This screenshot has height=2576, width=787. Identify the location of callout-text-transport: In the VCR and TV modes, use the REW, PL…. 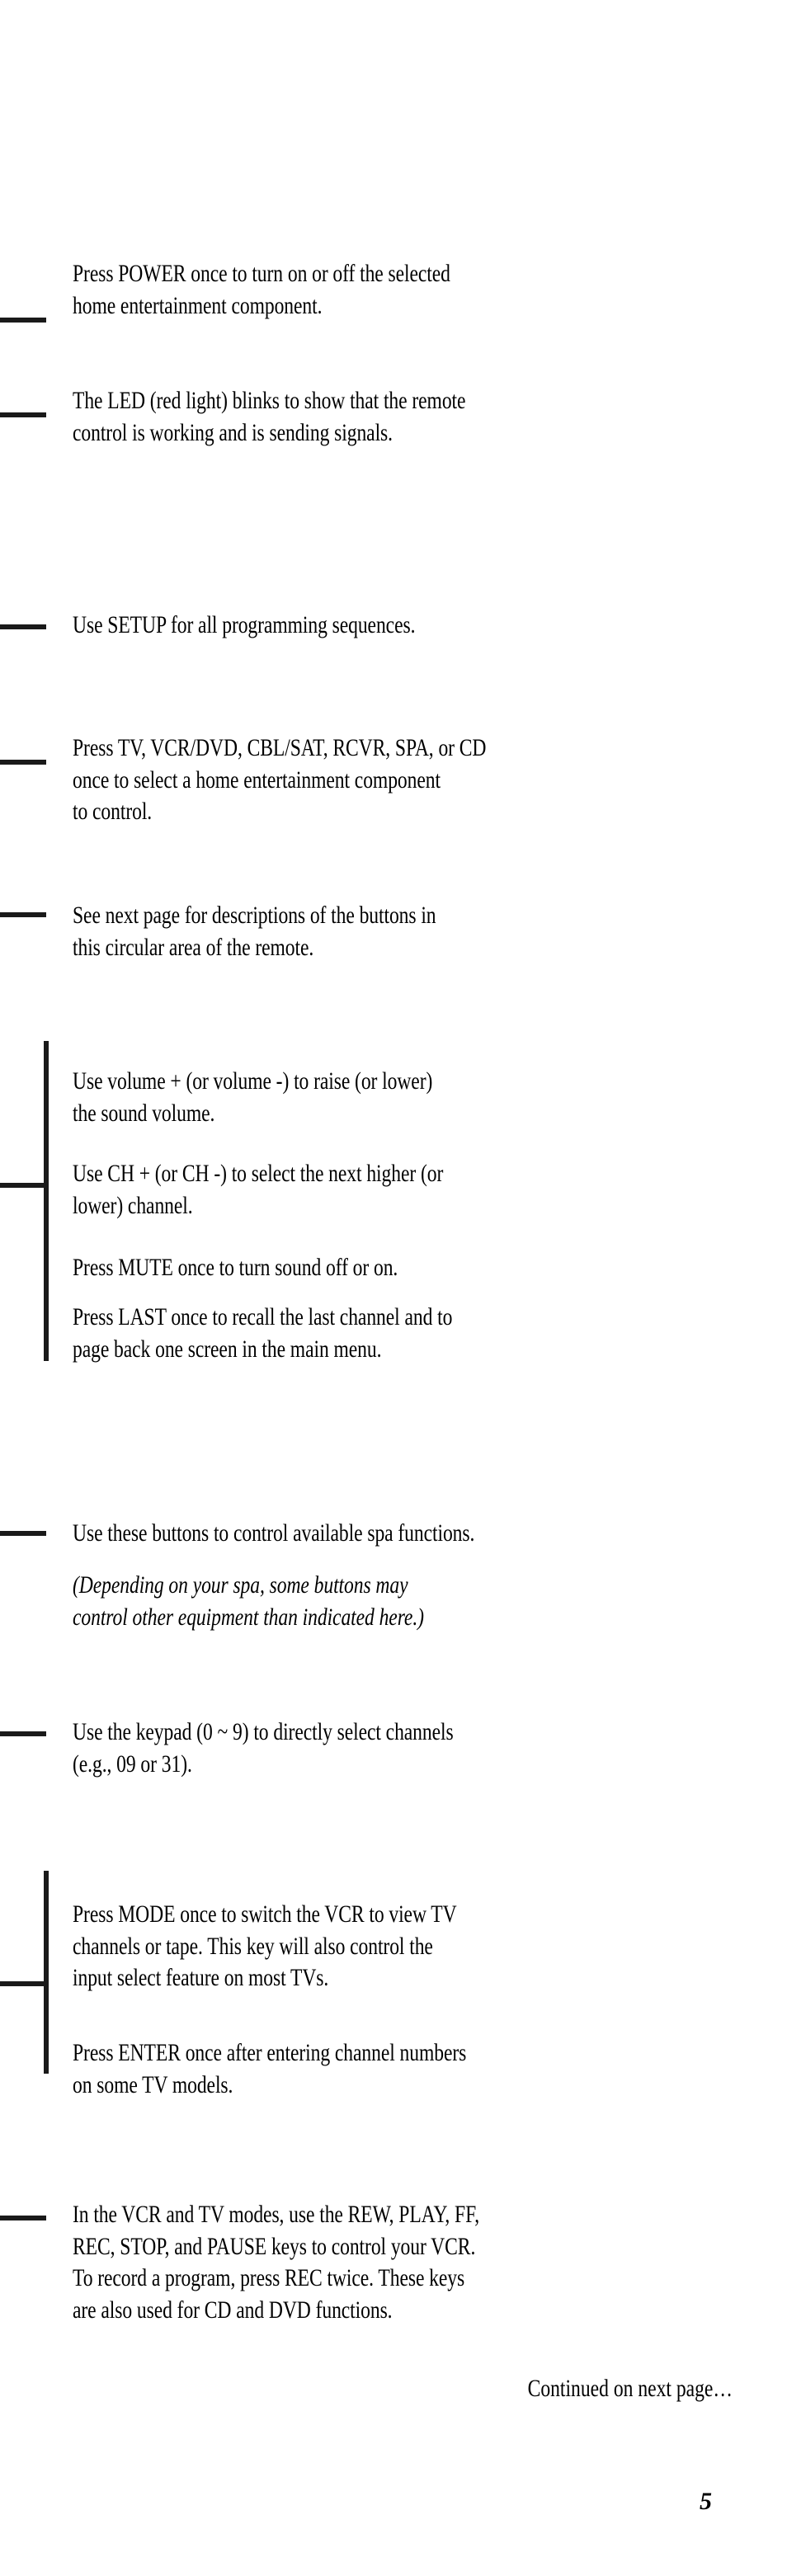
(276, 2263).